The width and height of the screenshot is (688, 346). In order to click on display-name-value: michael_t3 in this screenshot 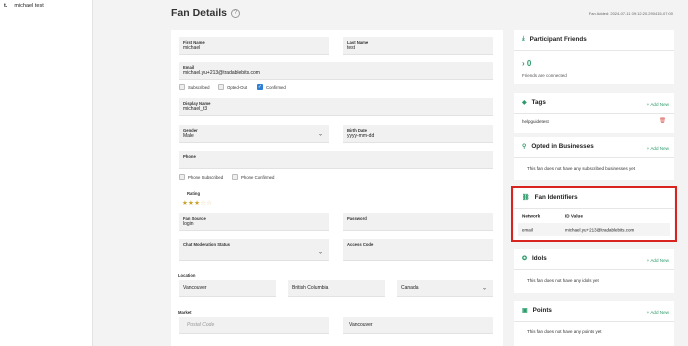, I will do `click(195, 109)`.